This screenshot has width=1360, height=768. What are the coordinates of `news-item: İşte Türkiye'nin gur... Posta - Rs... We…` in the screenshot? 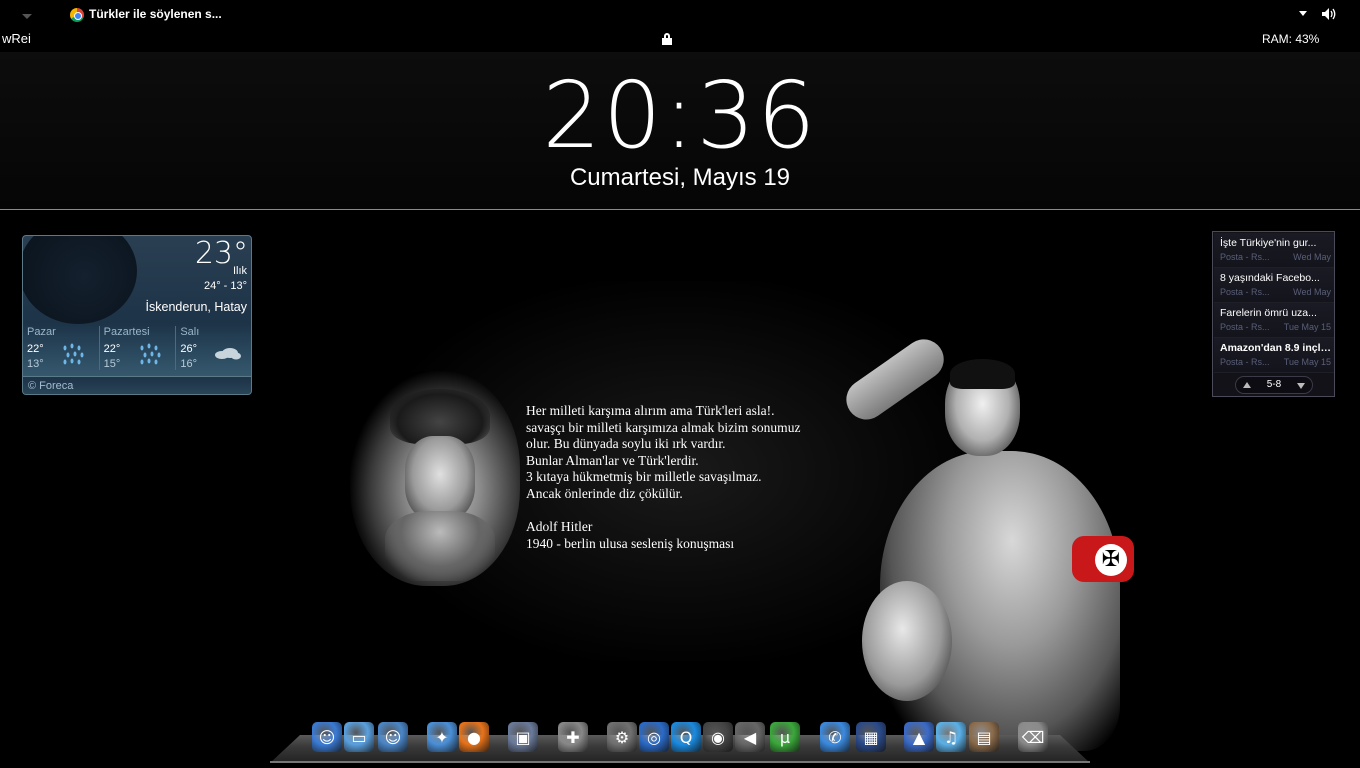 It's located at (1274, 250).